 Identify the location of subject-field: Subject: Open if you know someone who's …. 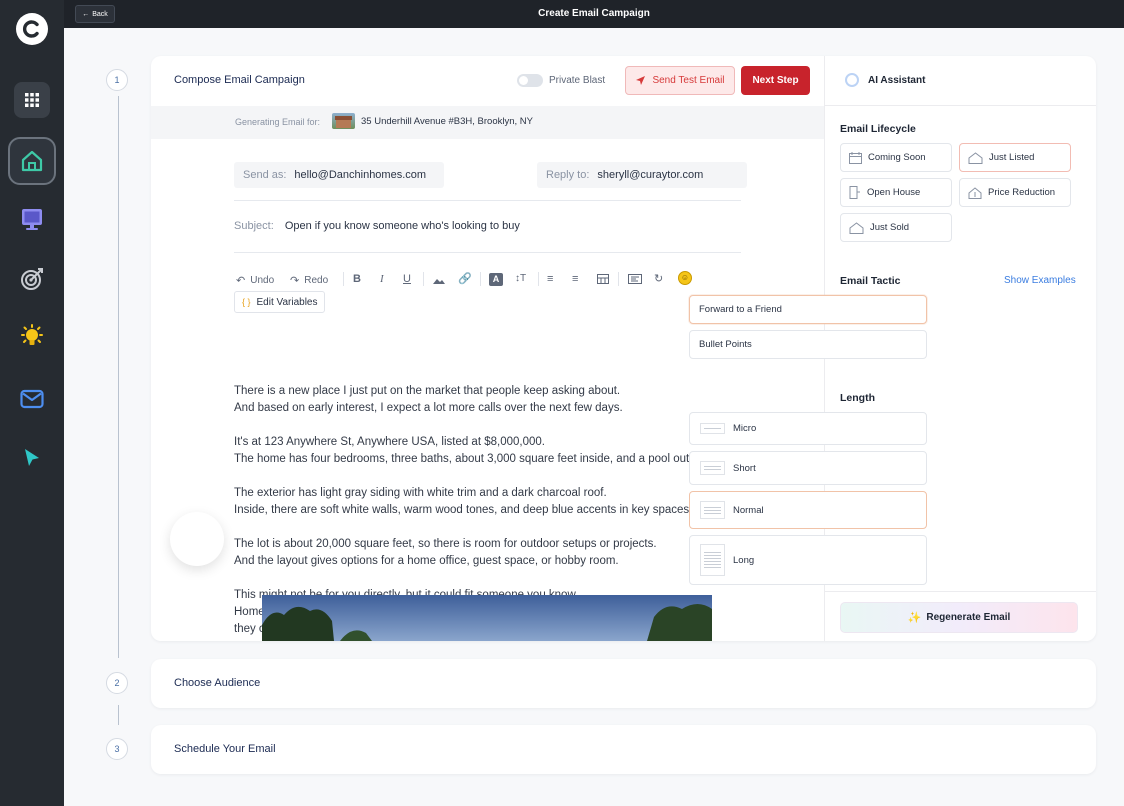
(377, 226).